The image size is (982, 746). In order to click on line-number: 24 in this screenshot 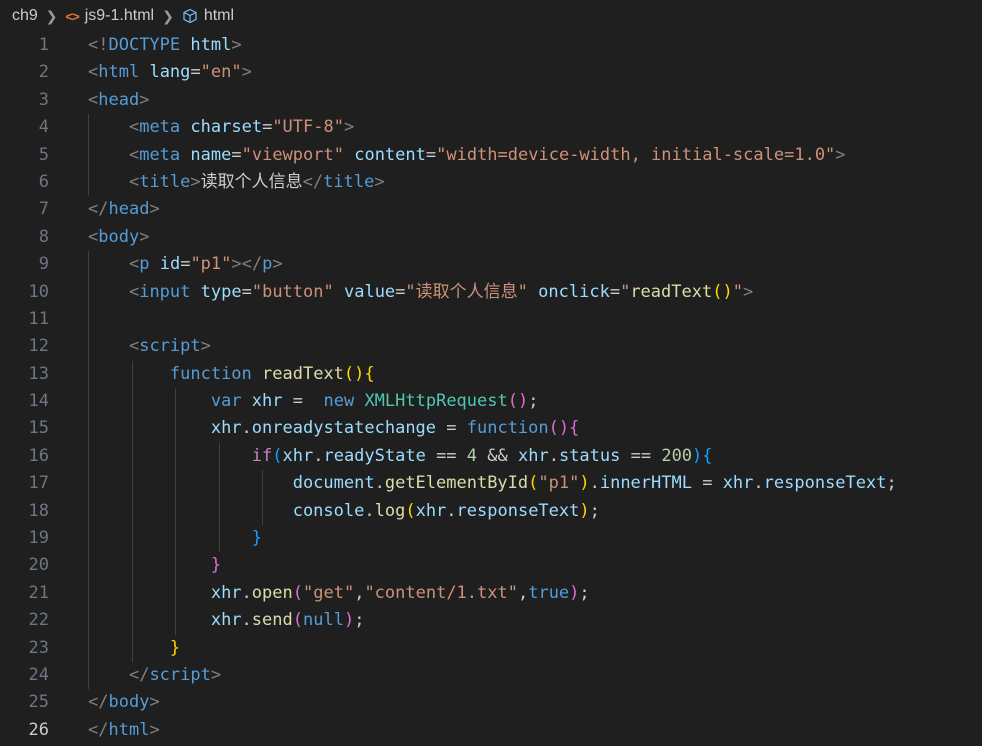, I will do `click(38, 674)`.